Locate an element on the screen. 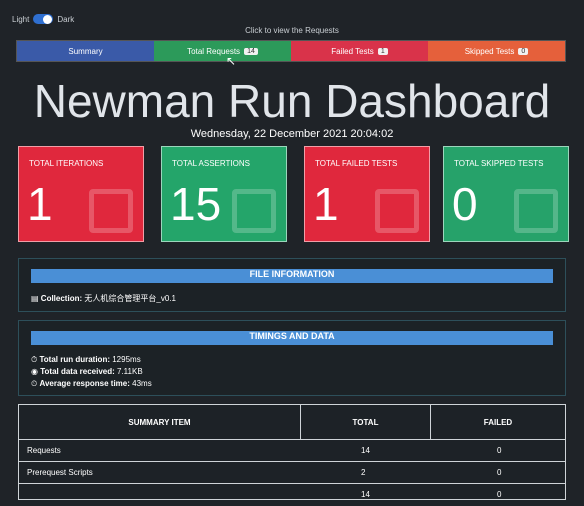  card-value: 0 is located at coordinates (465, 204).